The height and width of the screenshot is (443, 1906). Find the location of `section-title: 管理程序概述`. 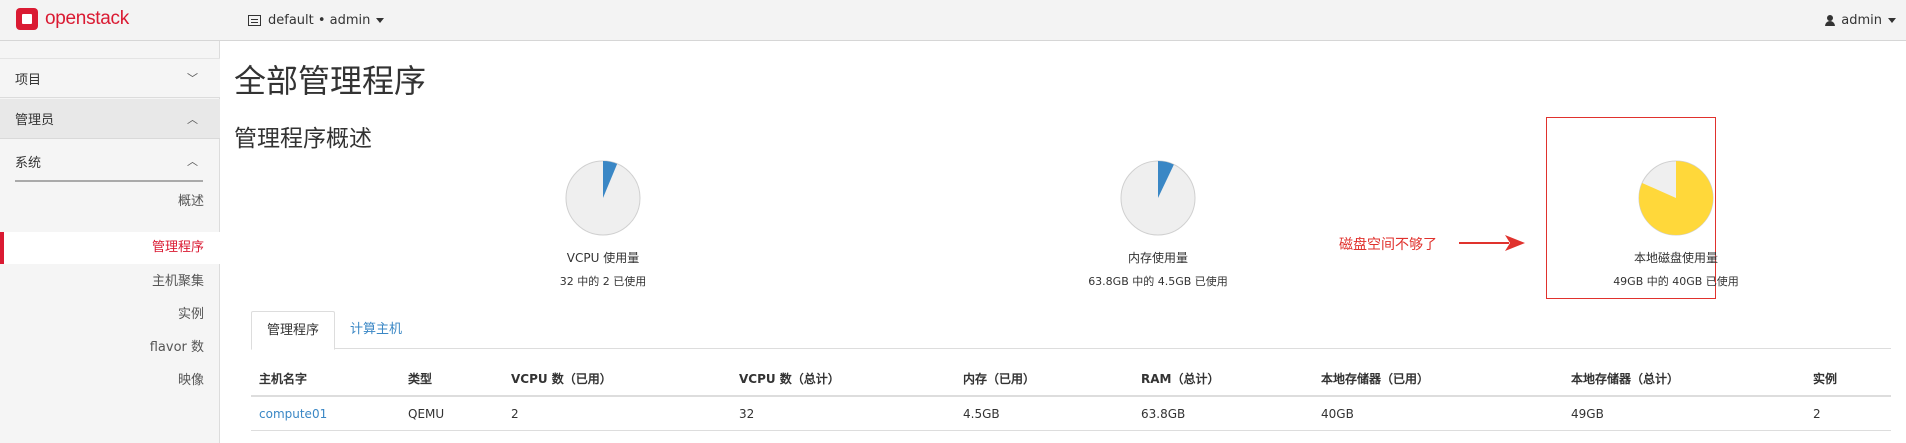

section-title: 管理程序概述 is located at coordinates (303, 139).